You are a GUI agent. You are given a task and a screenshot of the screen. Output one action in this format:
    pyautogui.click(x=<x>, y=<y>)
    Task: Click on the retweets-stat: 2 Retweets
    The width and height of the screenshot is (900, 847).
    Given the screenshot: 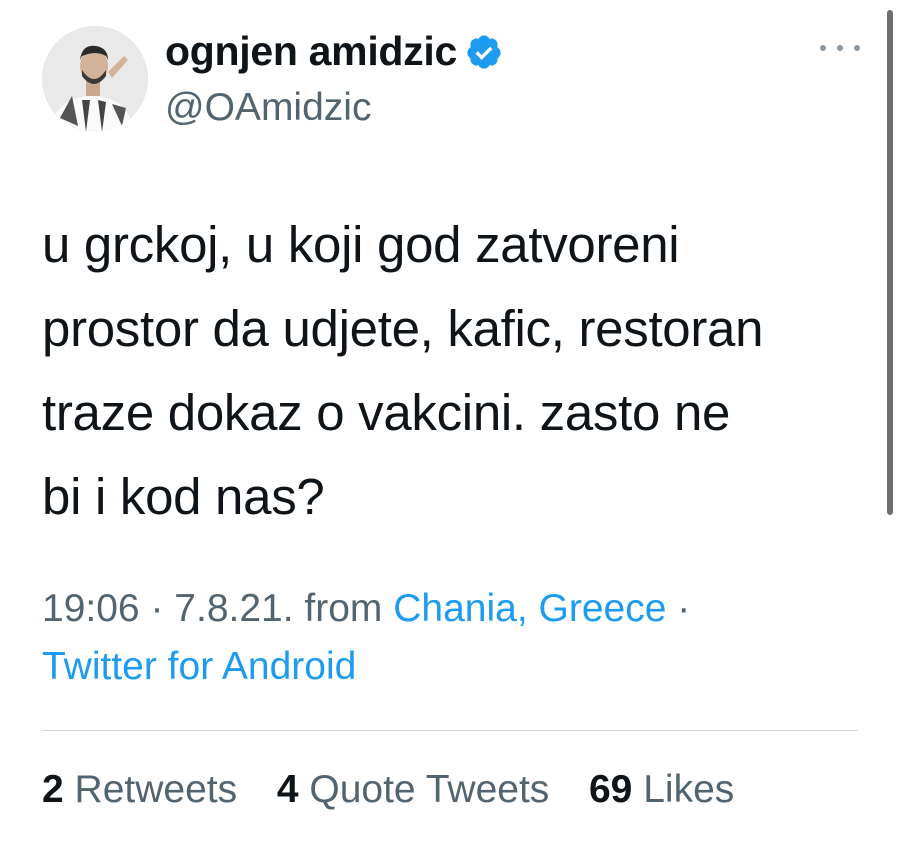 What is the action you would take?
    pyautogui.click(x=145, y=789)
    